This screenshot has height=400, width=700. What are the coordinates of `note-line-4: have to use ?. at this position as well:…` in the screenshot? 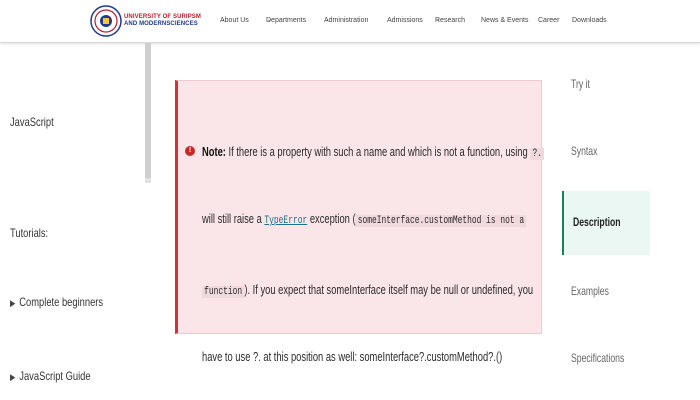 It's located at (352, 356).